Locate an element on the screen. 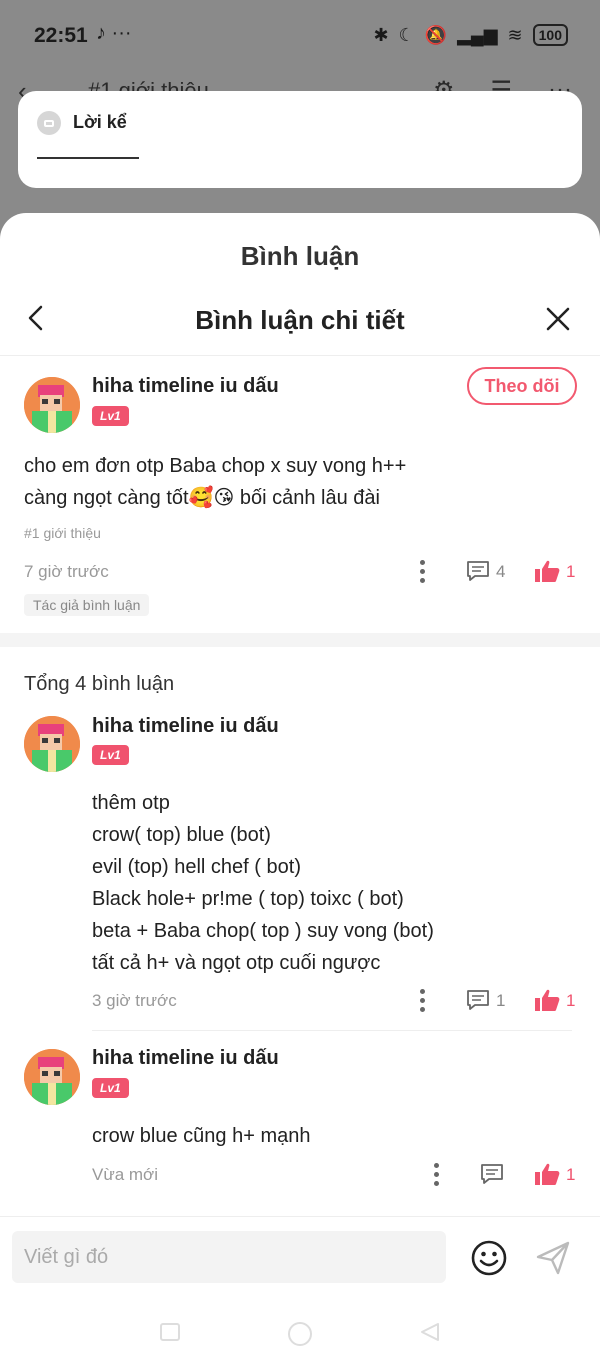  status-time: 22:51 is located at coordinates (61, 35).